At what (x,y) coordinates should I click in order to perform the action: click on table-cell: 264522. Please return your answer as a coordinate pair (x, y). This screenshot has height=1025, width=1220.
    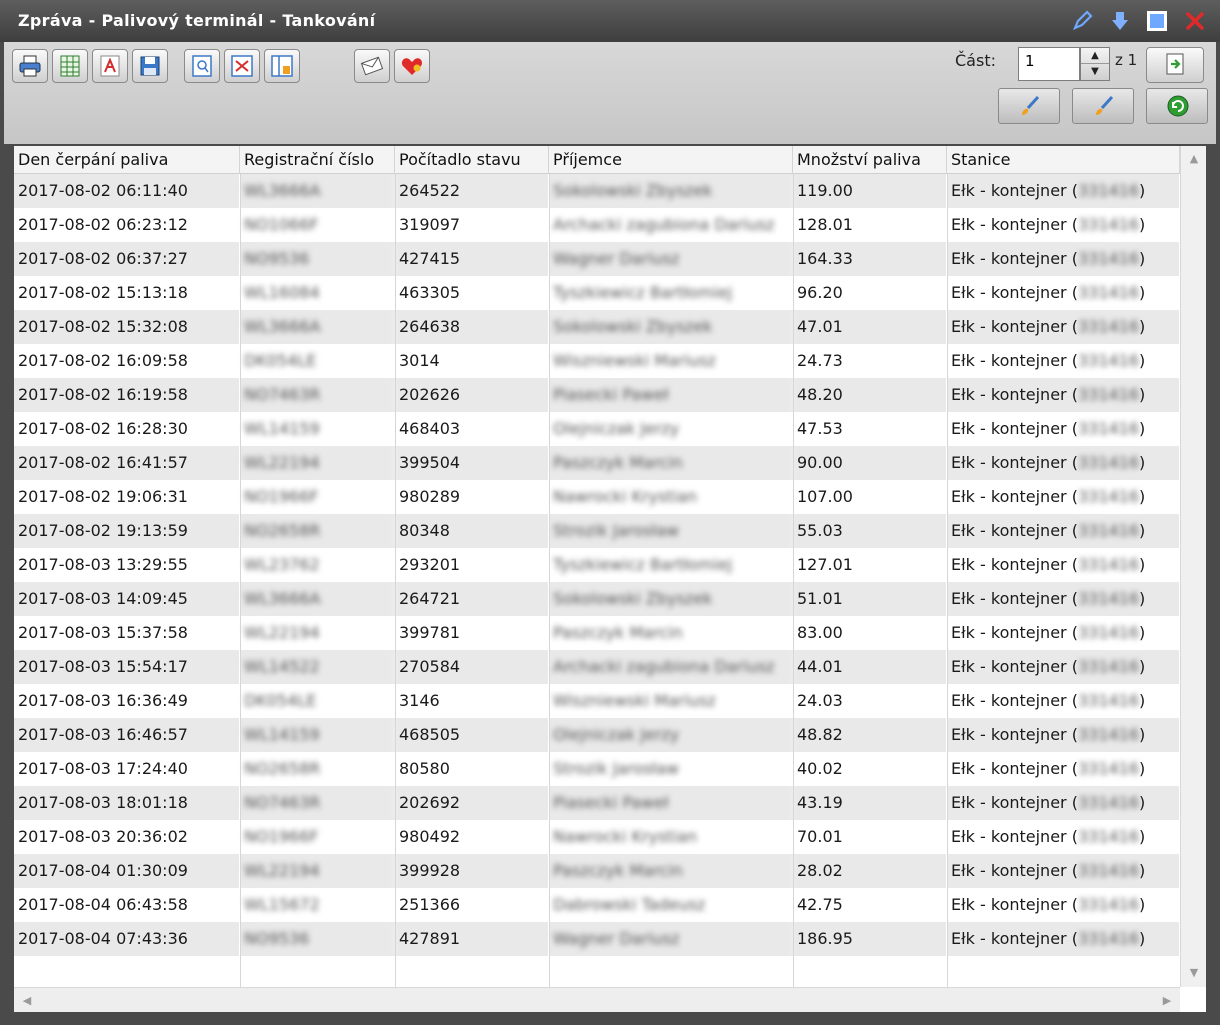
    Looking at the image, I should click on (472, 191).